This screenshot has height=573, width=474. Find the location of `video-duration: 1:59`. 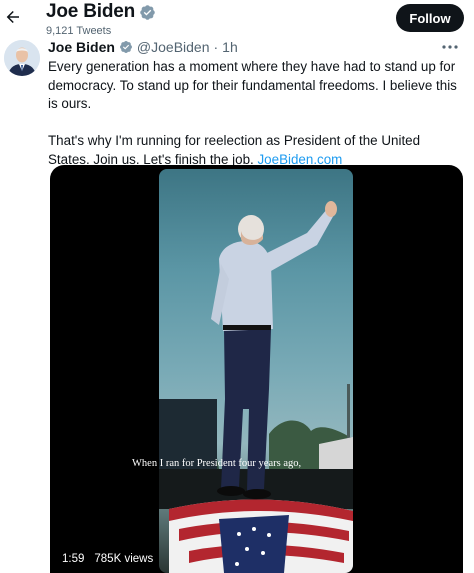

video-duration: 1:59 is located at coordinates (73, 559).